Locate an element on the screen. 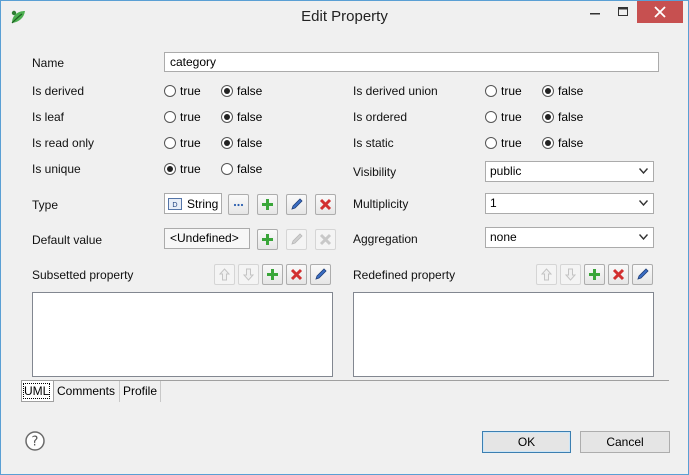 The width and height of the screenshot is (689, 475). help-icon: ? is located at coordinates (35, 441).